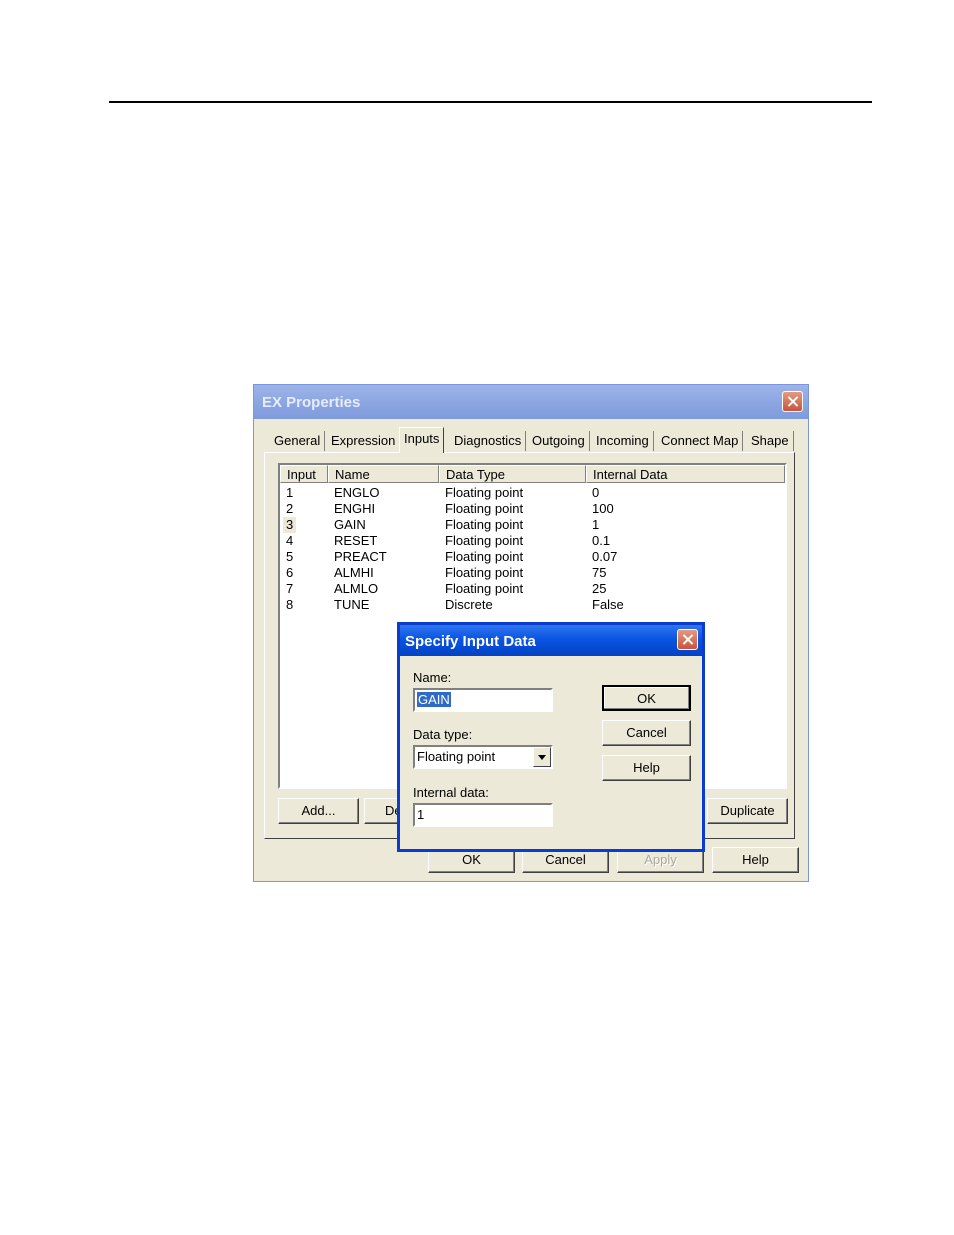  Describe the element at coordinates (532, 525) in the screenshot. I see `table-row-selected: 3 GAIN Floating point 1` at that location.